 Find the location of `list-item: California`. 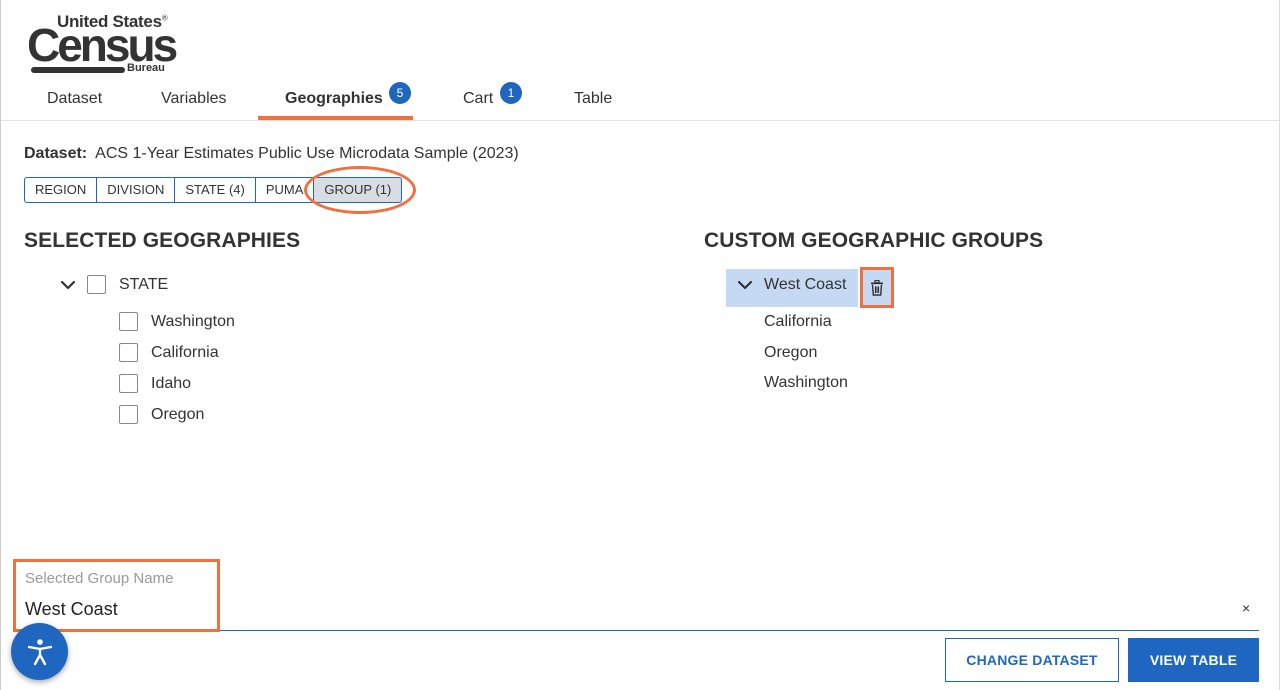

list-item: California is located at coordinates (185, 352).